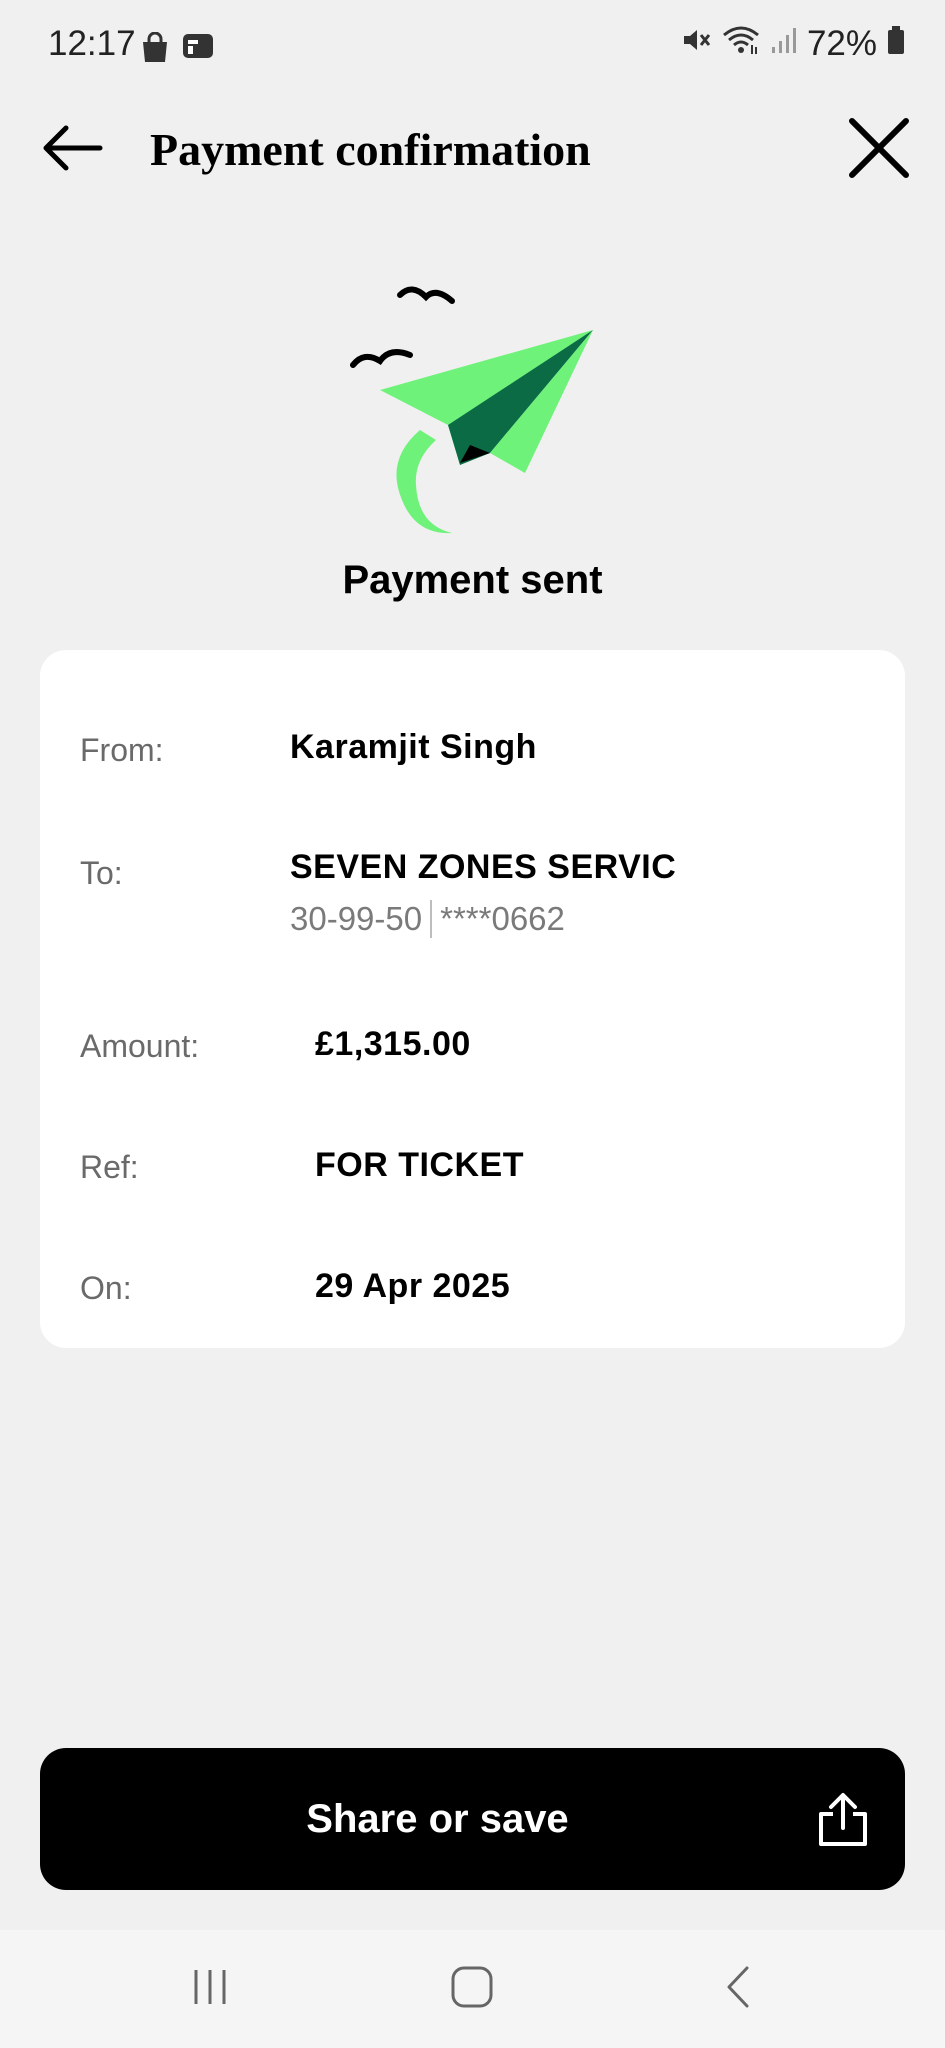  I want to click on home-button, so click(472, 1989).